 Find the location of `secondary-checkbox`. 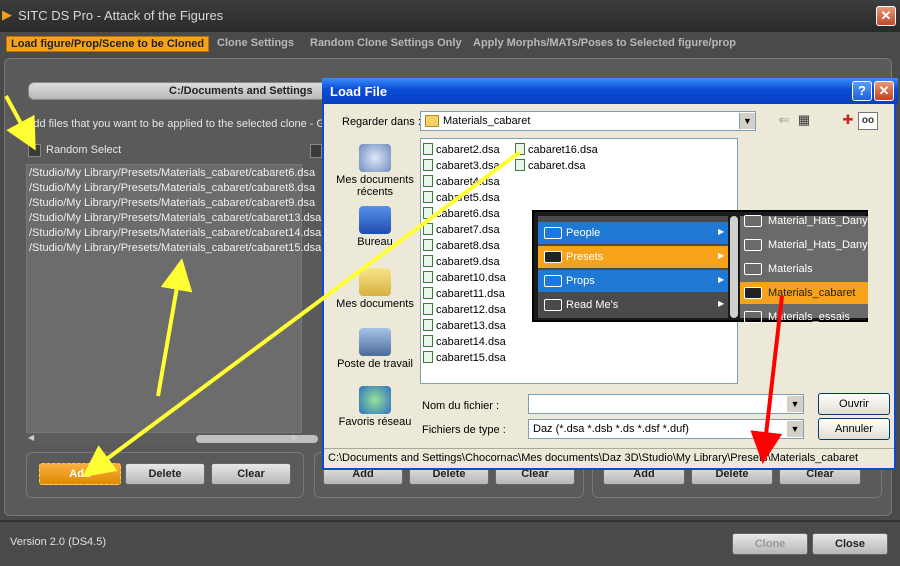

secondary-checkbox is located at coordinates (316, 151).